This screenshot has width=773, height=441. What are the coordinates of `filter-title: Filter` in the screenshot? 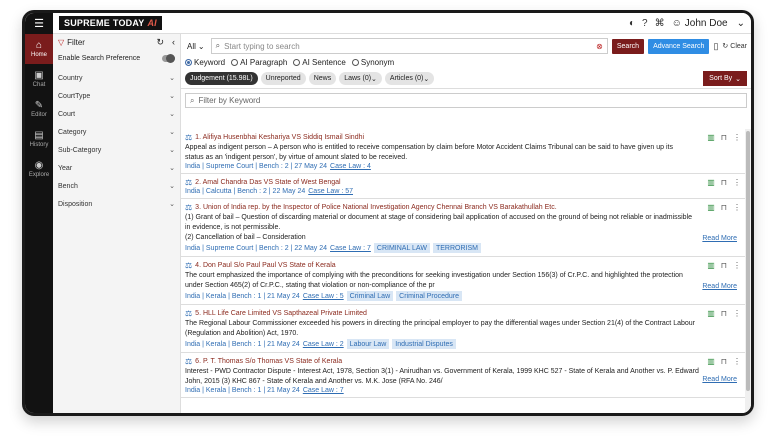 It's located at (76, 42).